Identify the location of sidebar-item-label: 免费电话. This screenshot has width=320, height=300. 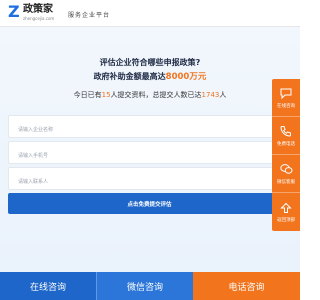
(286, 144).